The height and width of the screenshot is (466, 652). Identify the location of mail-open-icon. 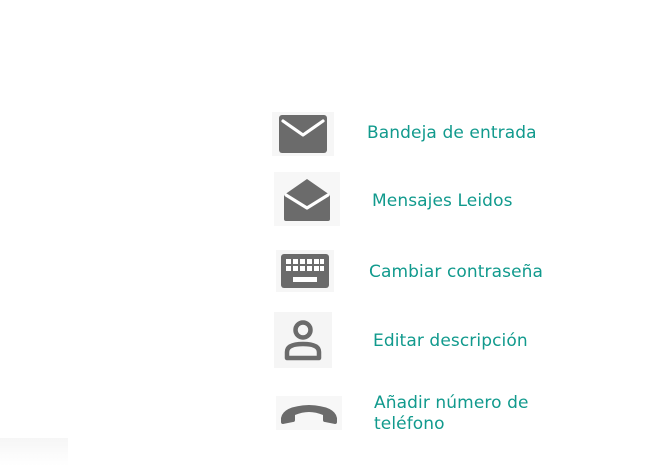
(307, 199).